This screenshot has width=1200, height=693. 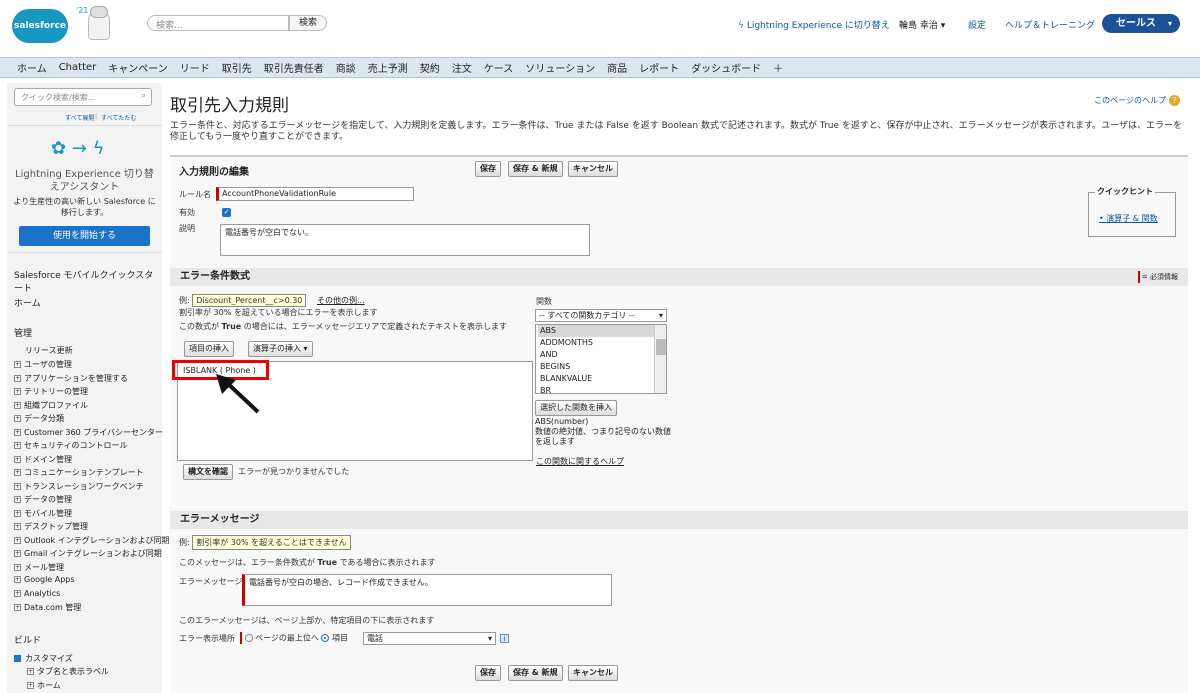 What do you see at coordinates (601, 315) in the screenshot?
I see `function-category-select: -- すべての関数カテゴリ -- ▾` at bounding box center [601, 315].